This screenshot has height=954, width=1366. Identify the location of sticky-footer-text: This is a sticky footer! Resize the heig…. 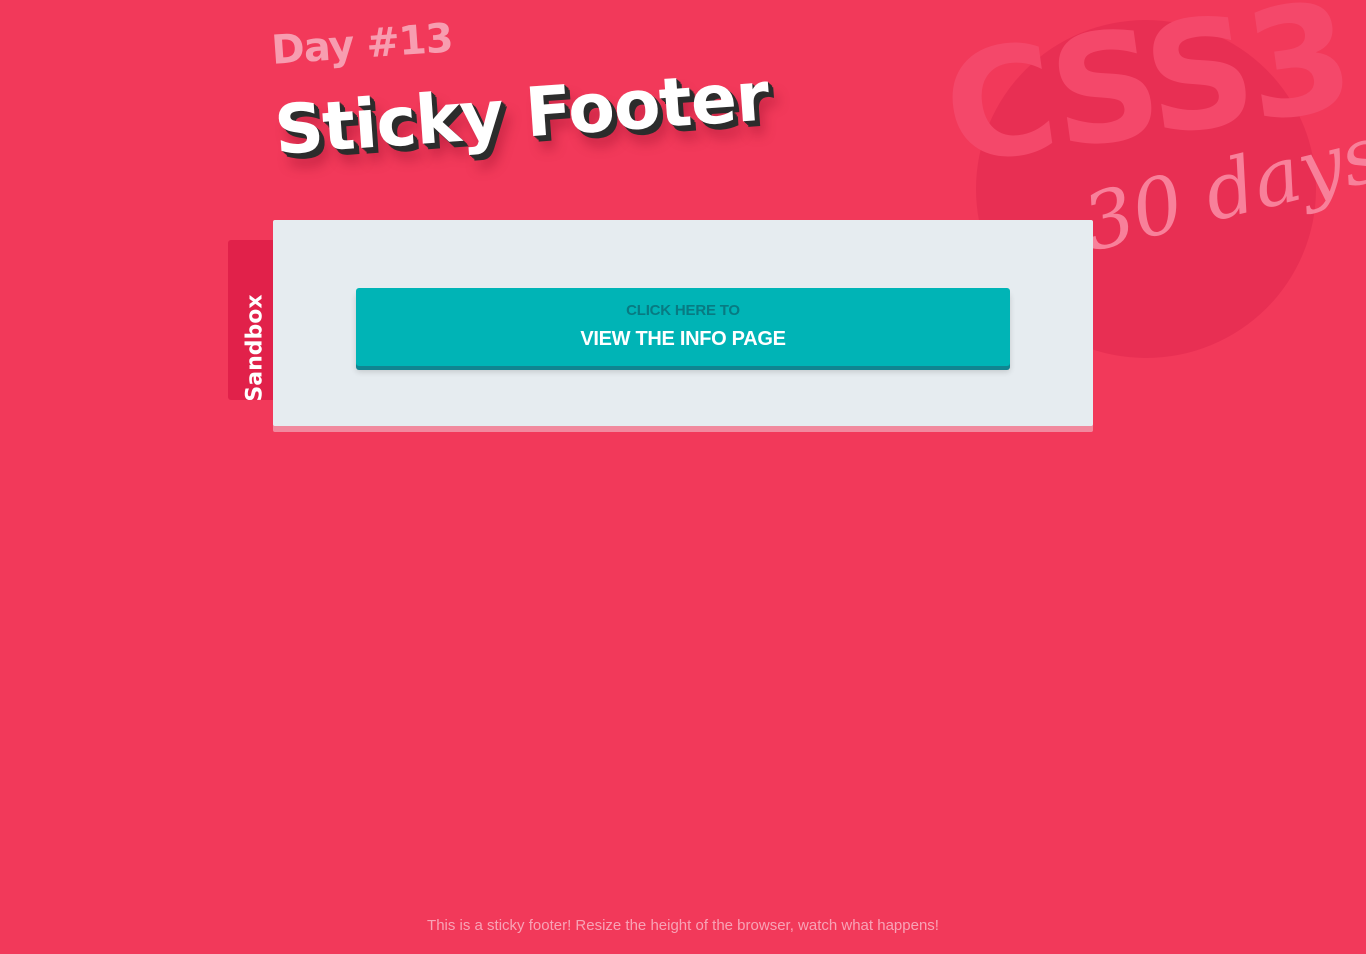
(683, 925).